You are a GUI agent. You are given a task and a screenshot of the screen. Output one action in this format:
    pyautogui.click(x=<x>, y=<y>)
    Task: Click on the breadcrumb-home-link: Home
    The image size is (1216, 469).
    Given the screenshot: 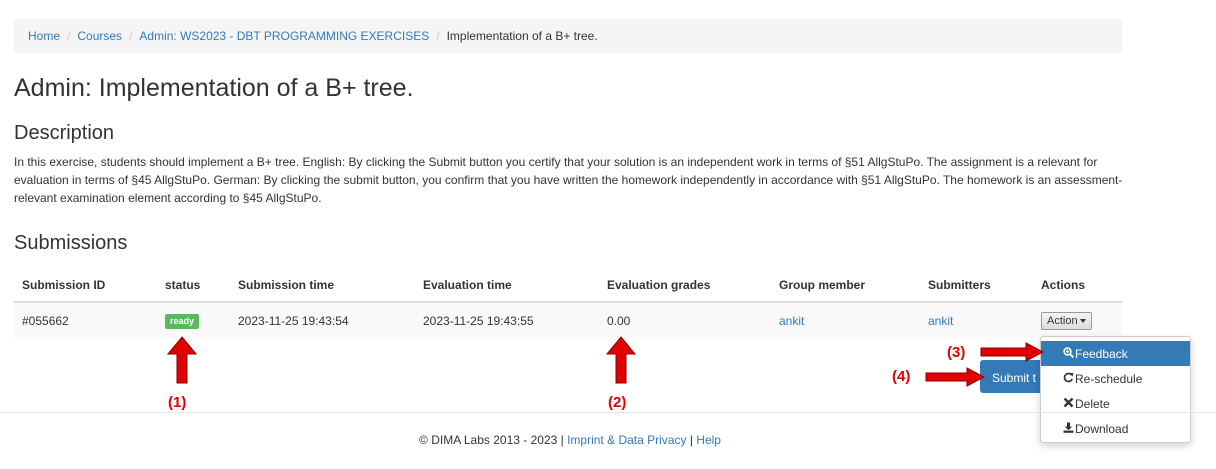 What is the action you would take?
    pyautogui.click(x=44, y=36)
    